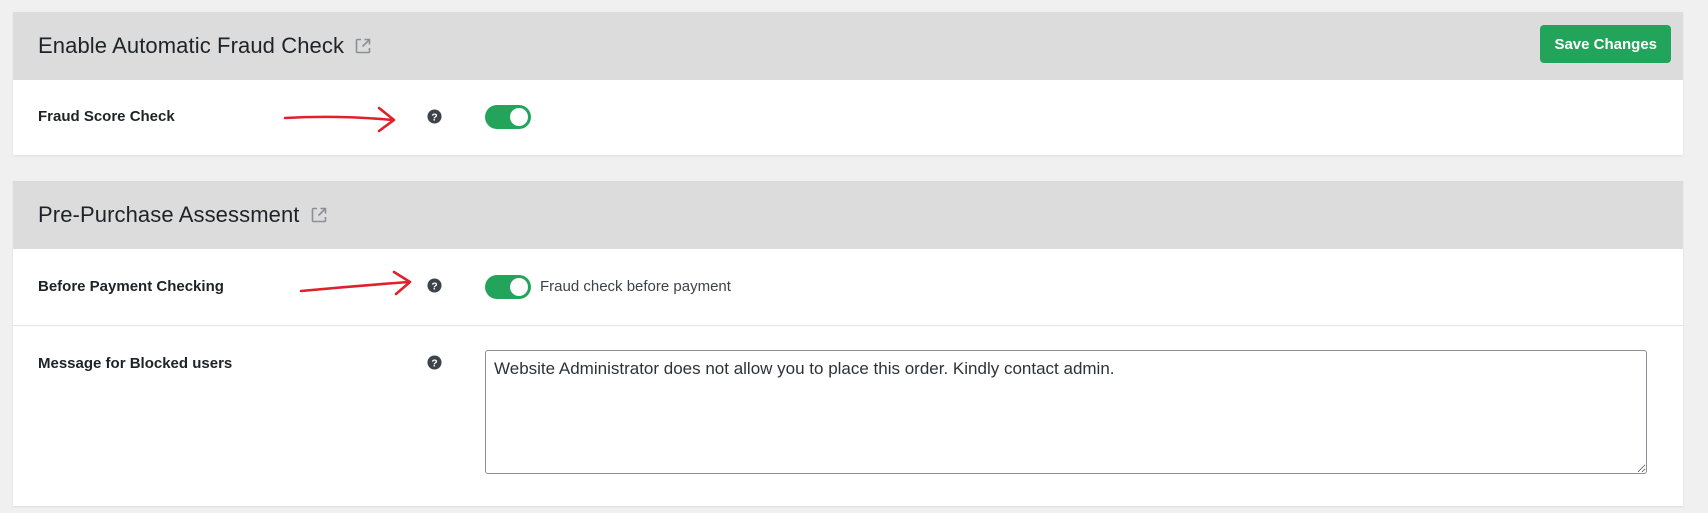 The height and width of the screenshot is (513, 1708). What do you see at coordinates (135, 363) in the screenshot?
I see `setting-label: Message for Blocked users` at bounding box center [135, 363].